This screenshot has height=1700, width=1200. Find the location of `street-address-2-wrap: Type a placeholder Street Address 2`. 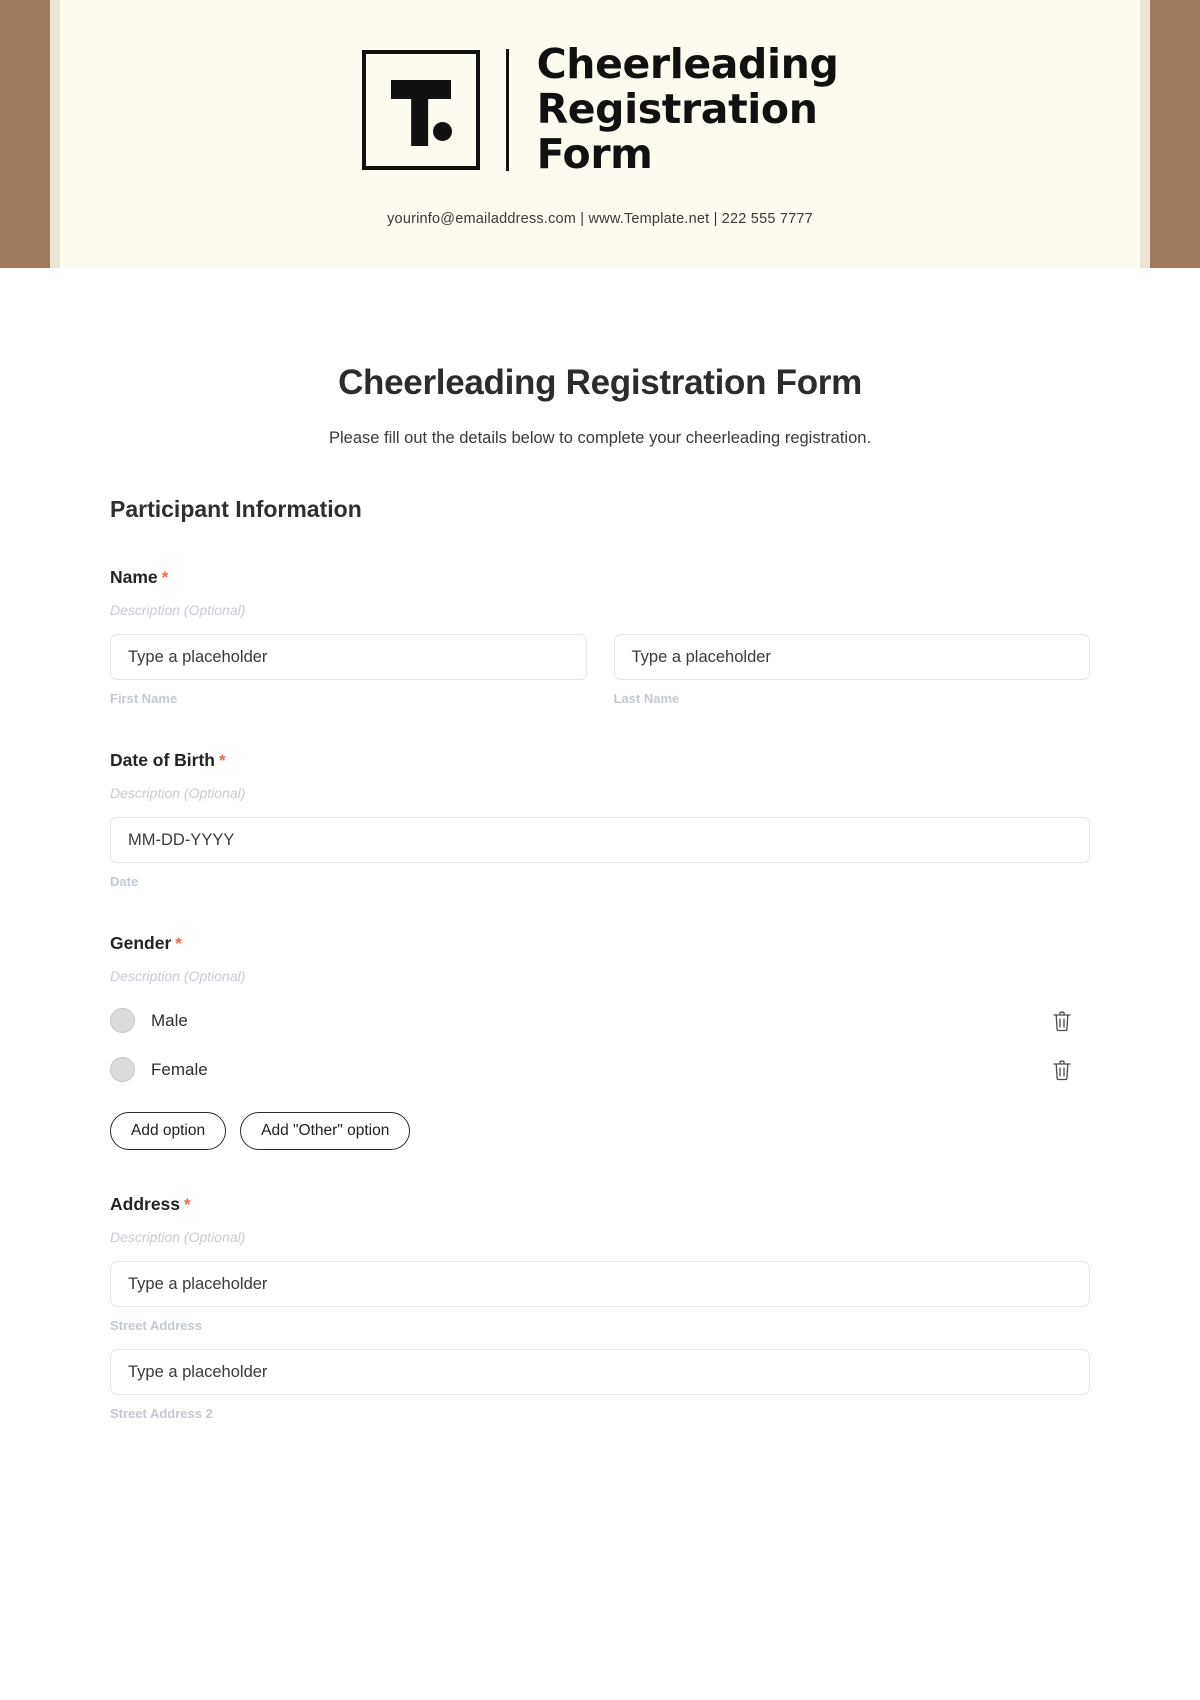

street-address-2-wrap: Type a placeholder Street Address 2 is located at coordinates (600, 1385).